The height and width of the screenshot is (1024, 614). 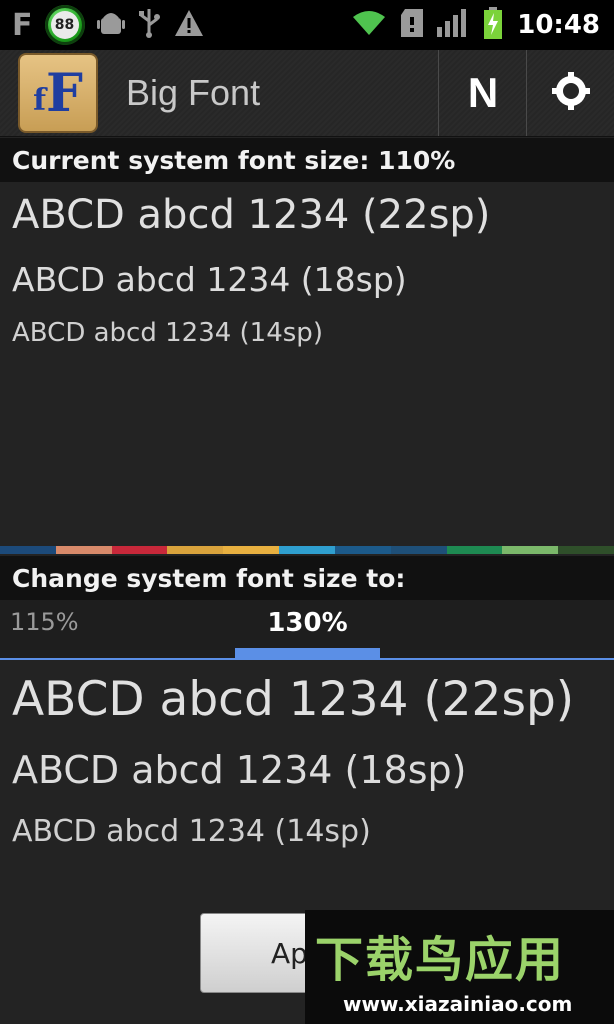 I want to click on watermark-title: 下载鸟应用, so click(x=440, y=960).